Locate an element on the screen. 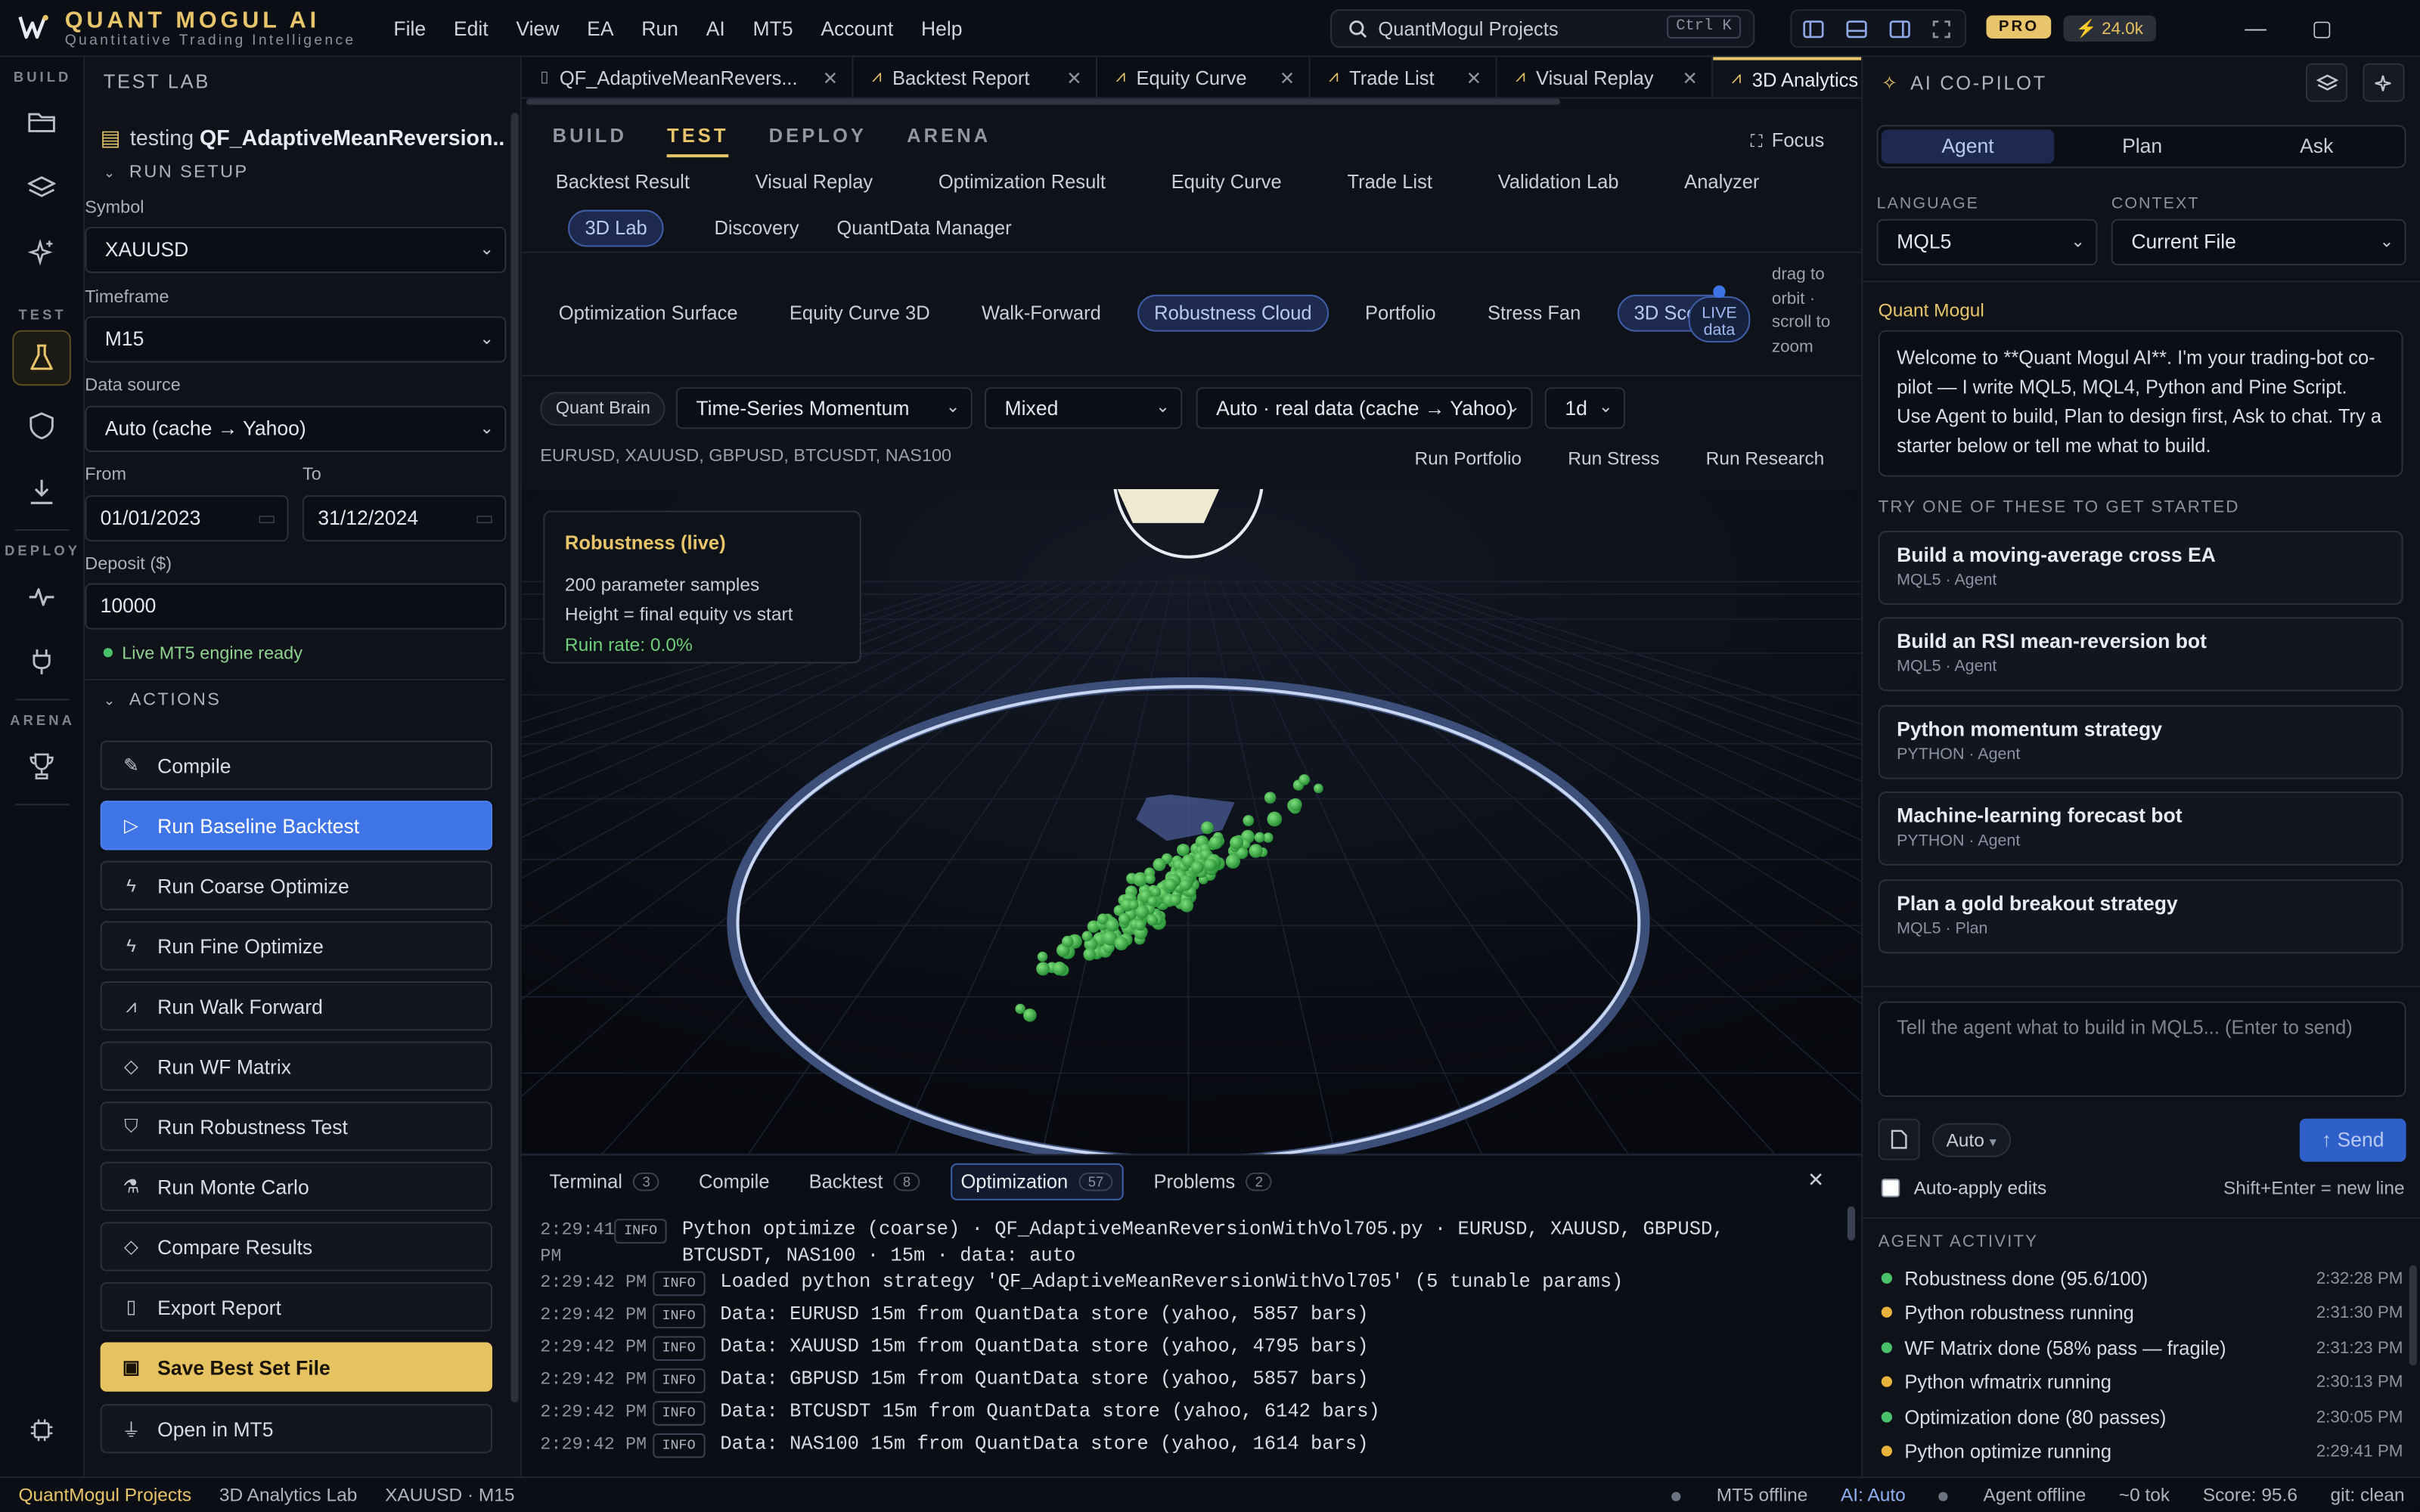  lab-tab-portfolio: Portfolio is located at coordinates (1400, 313).